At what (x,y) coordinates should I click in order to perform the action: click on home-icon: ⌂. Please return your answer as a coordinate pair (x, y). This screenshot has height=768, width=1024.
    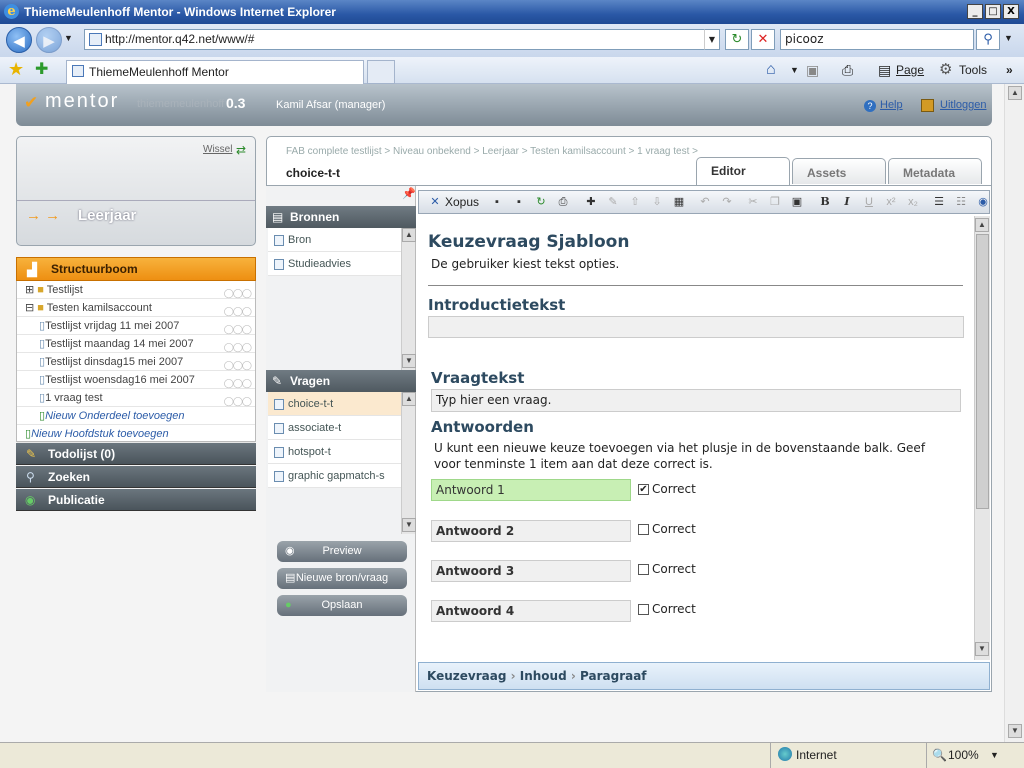
    Looking at the image, I should click on (771, 70).